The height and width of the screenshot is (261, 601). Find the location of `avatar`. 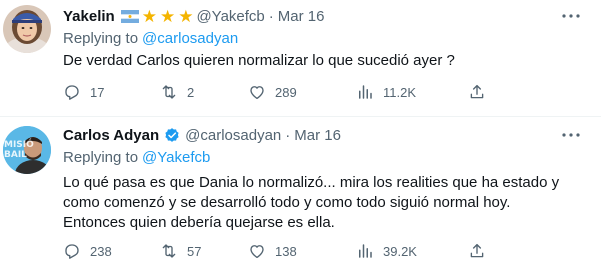

avatar is located at coordinates (27, 29).